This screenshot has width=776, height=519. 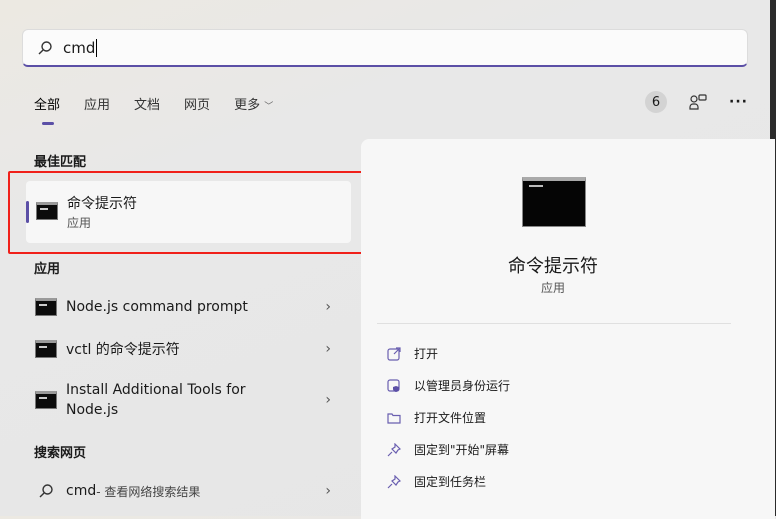 I want to click on action-label: 打开文件位置, so click(x=450, y=418).